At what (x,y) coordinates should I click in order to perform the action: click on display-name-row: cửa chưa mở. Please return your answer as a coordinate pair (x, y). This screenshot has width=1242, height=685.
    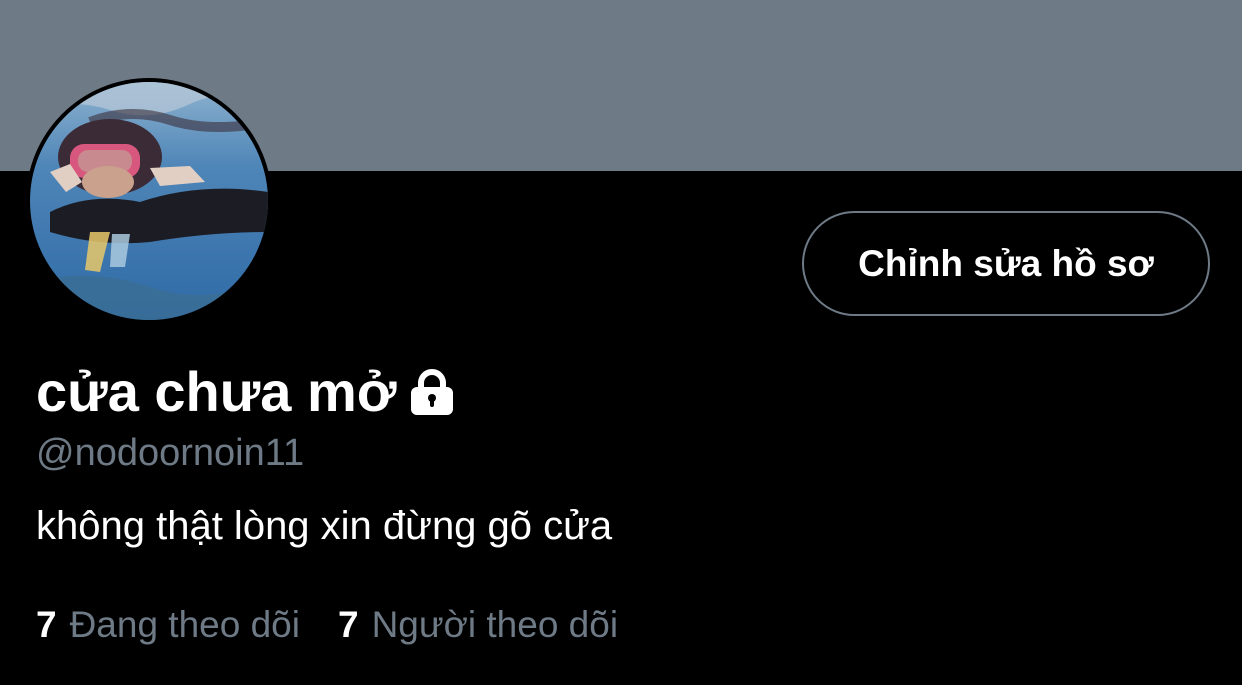
    Looking at the image, I should click on (246, 392).